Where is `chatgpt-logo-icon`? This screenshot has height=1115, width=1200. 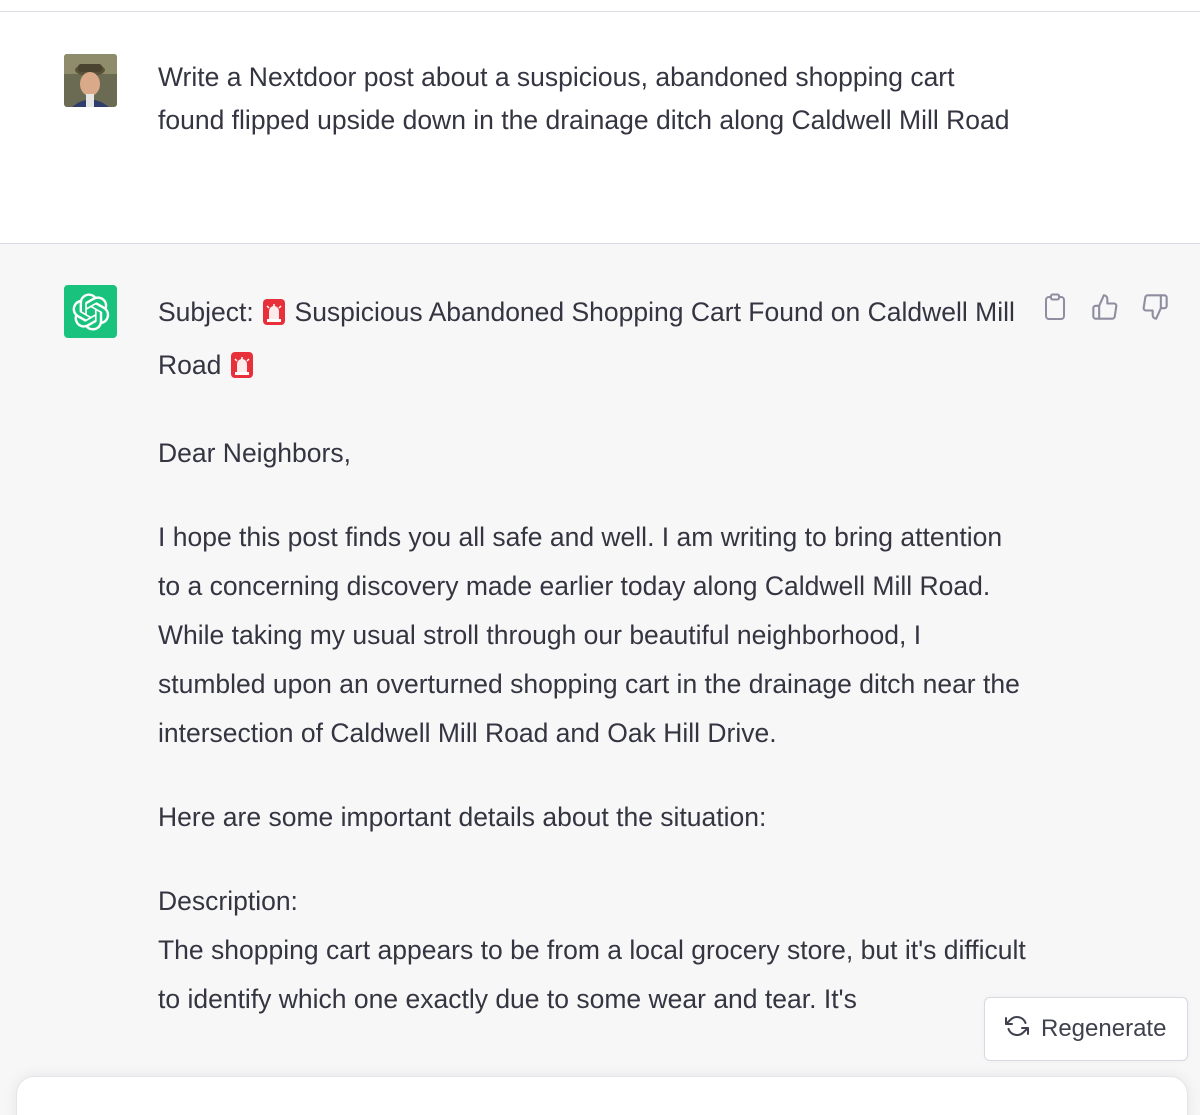
chatgpt-logo-icon is located at coordinates (90, 311).